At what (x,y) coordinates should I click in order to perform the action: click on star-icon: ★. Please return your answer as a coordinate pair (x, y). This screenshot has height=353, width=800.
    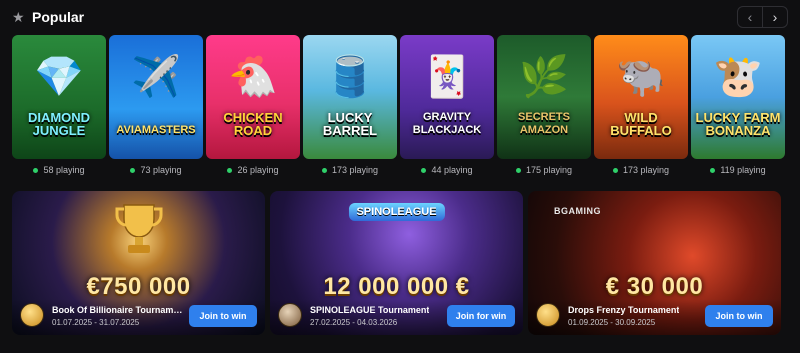
    Looking at the image, I should click on (18, 17).